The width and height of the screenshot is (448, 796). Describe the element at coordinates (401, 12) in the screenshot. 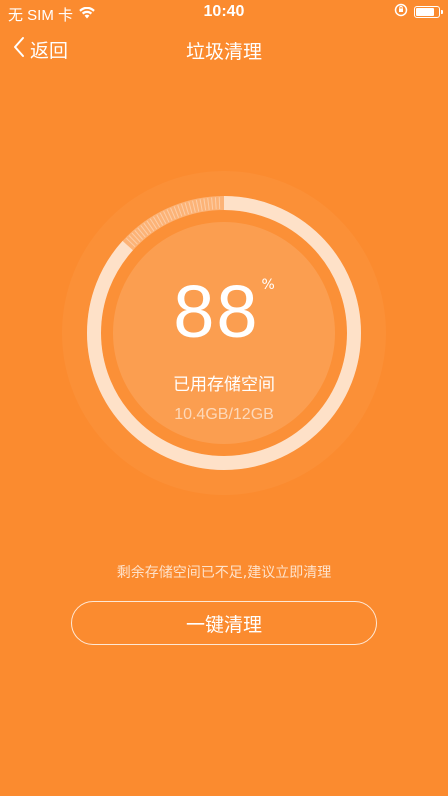

I see `orientation-lock-icon` at that location.